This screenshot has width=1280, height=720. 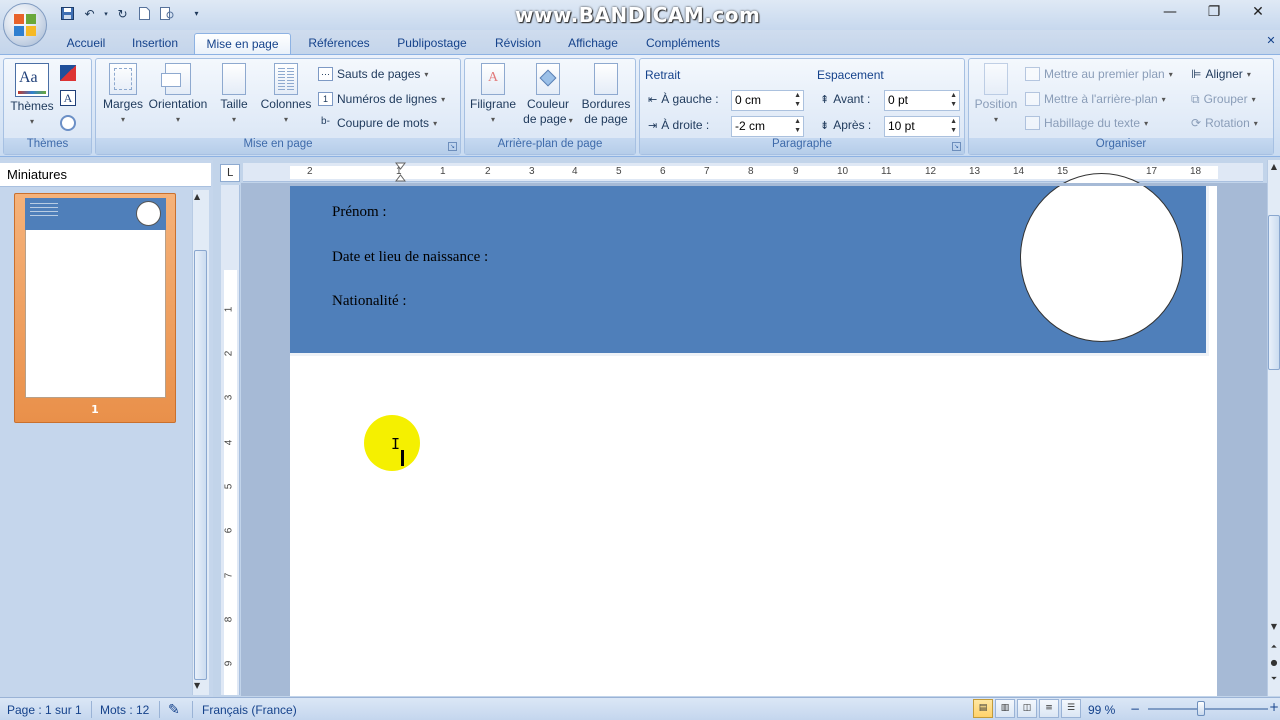 What do you see at coordinates (1274, 679) in the screenshot?
I see `next-page-icon: ⏷` at bounding box center [1274, 679].